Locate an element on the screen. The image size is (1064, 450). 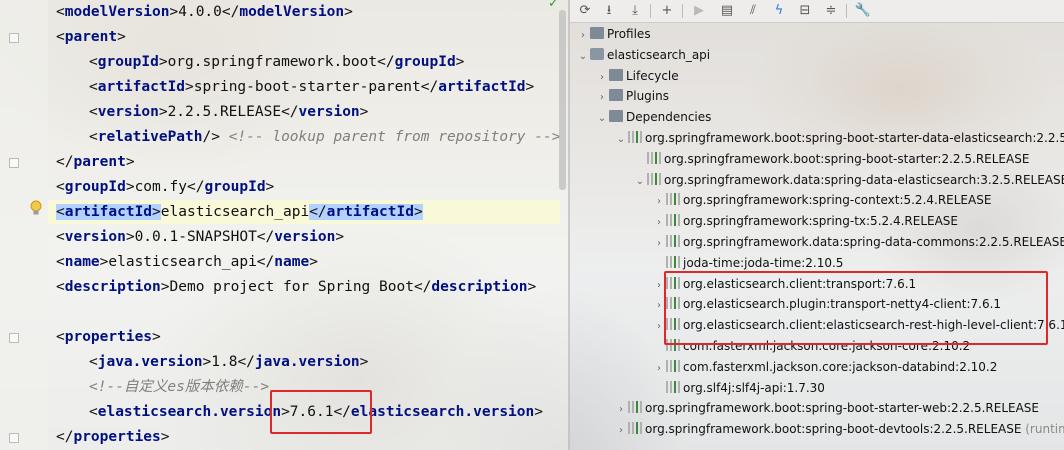
code-line: <modelVersion>4.0.0</modelVersion> is located at coordinates (204, 12).